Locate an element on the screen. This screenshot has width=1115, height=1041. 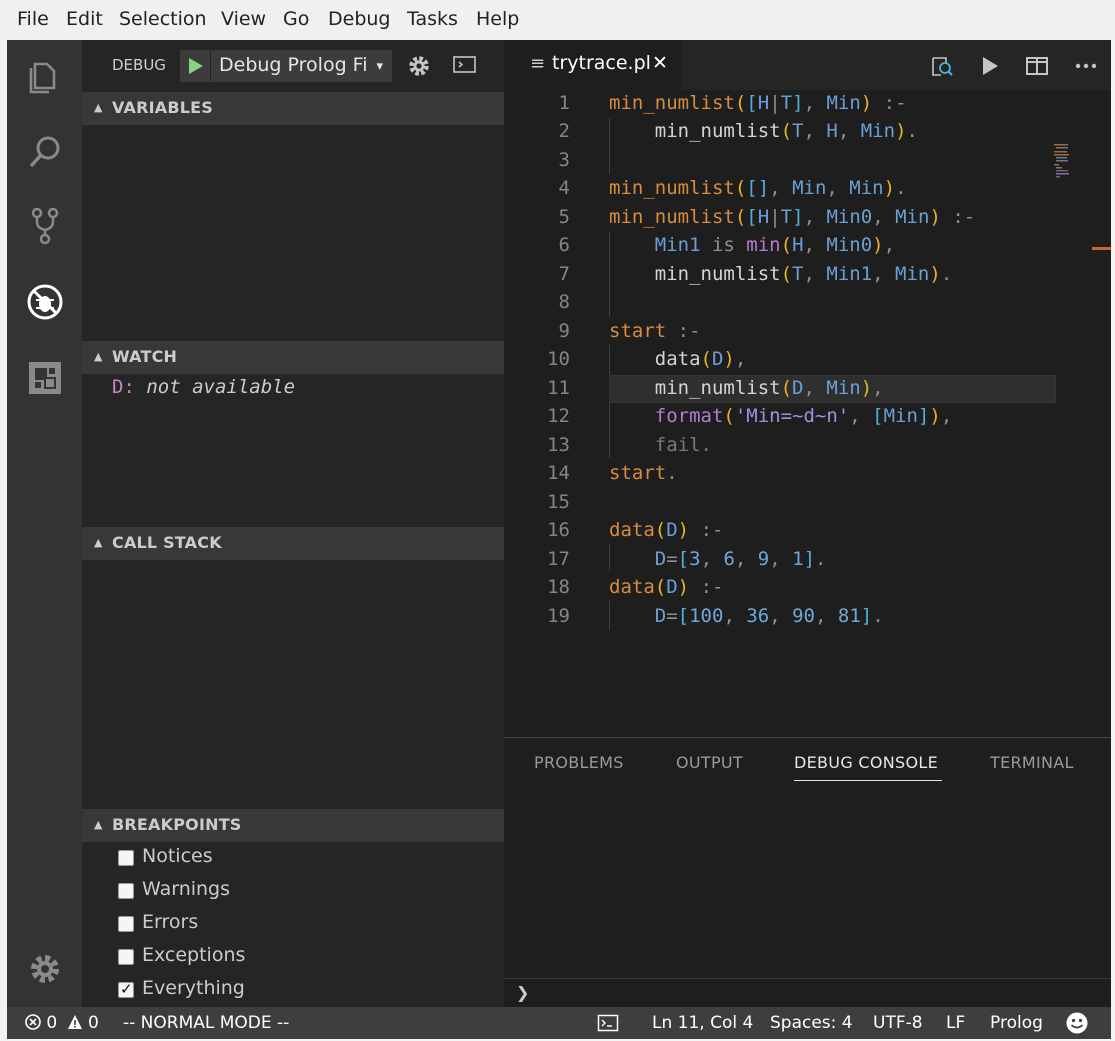
editor-tab: ≡ trytrace.pl ✕ is located at coordinates (593, 65).